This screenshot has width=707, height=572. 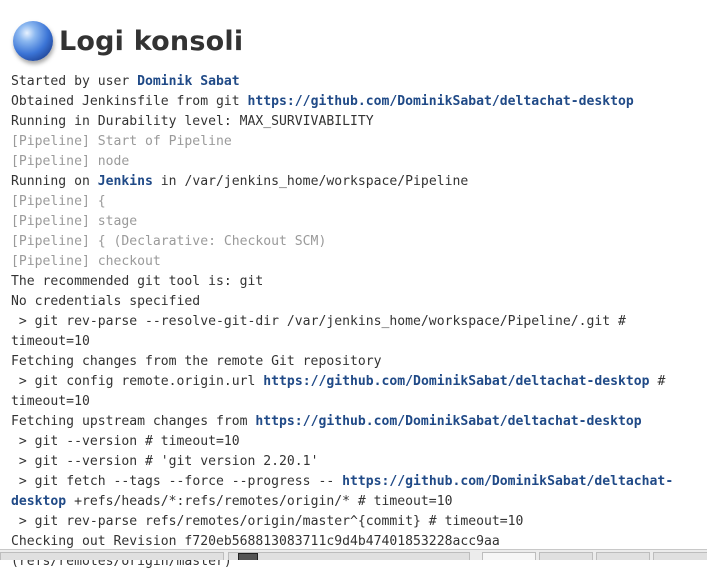 What do you see at coordinates (125, 441) in the screenshot?
I see `console-text: > git --version # timeout=10` at bounding box center [125, 441].